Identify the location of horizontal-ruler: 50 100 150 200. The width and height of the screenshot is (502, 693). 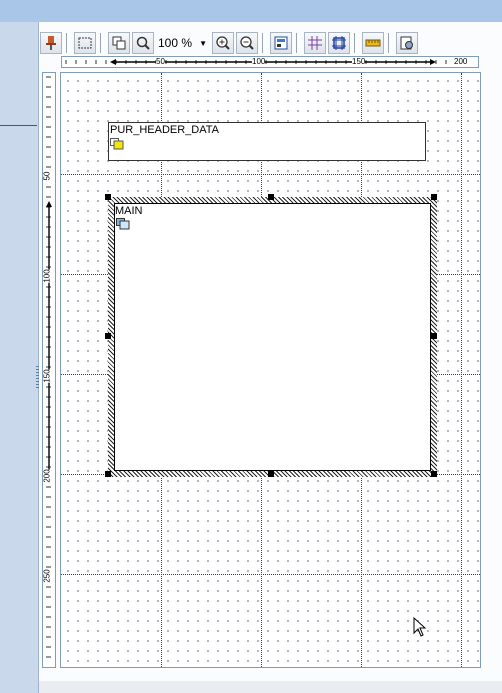
(270, 62).